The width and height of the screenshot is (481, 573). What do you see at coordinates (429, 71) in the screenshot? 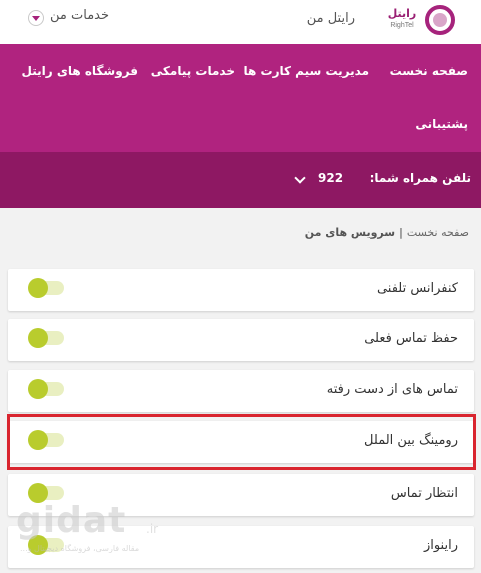
I see `nav-item-home: صفحه نخست` at bounding box center [429, 71].